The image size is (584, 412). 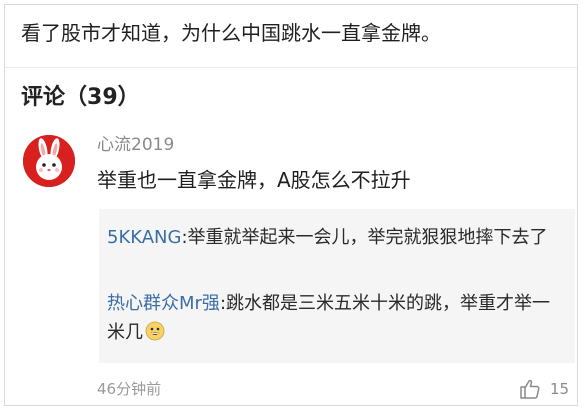 What do you see at coordinates (163, 303) in the screenshot?
I see `reply-author: 热心群众Mr强` at bounding box center [163, 303].